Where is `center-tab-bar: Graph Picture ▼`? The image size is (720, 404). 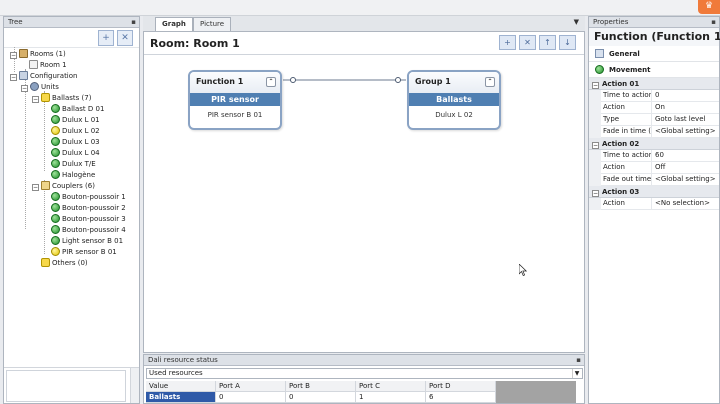 center-tab-bar: Graph Picture ▼ is located at coordinates (364, 23).